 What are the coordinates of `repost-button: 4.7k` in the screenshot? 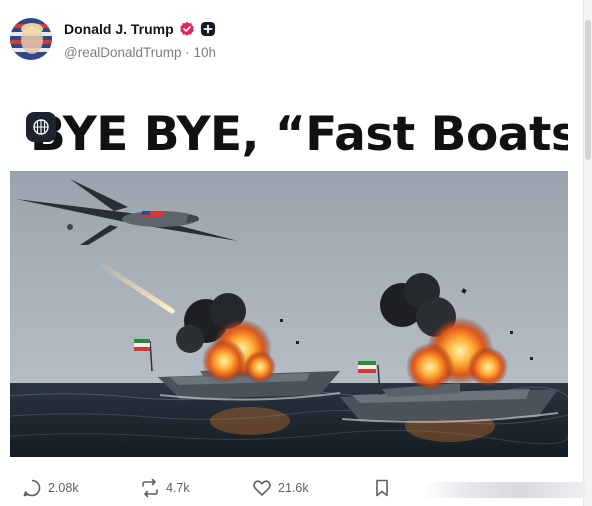 It's located at (165, 488).